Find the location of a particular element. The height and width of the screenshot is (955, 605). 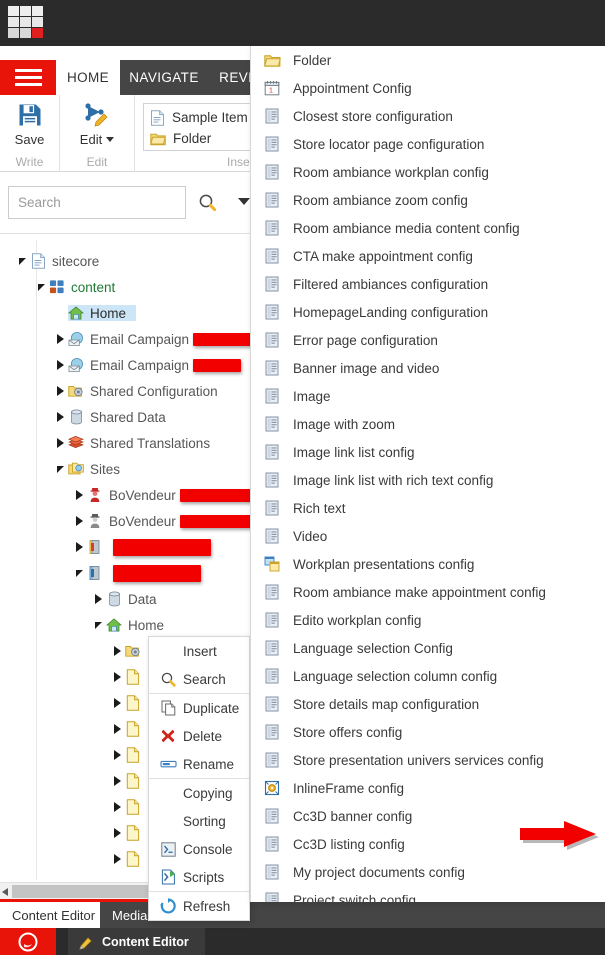

tree-node: content is located at coordinates (74, 287).